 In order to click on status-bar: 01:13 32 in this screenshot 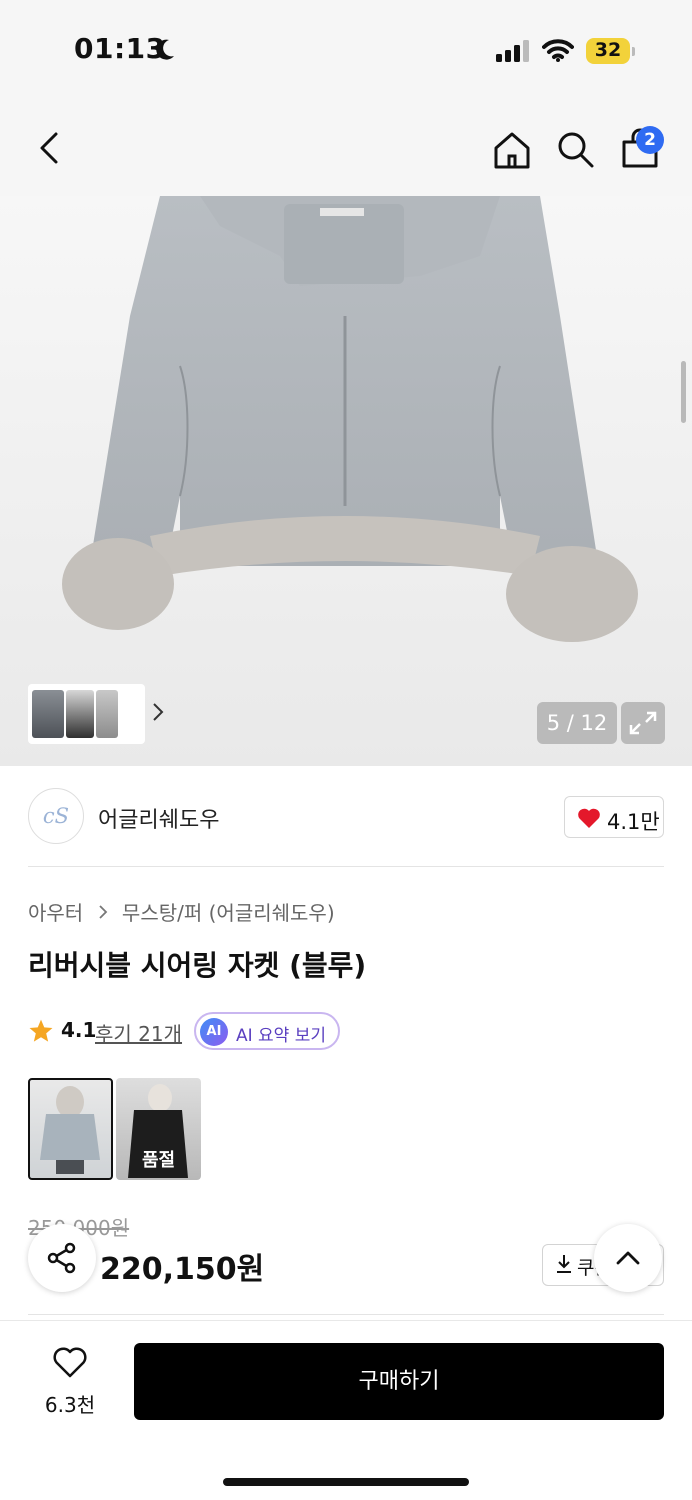, I will do `click(346, 50)`.